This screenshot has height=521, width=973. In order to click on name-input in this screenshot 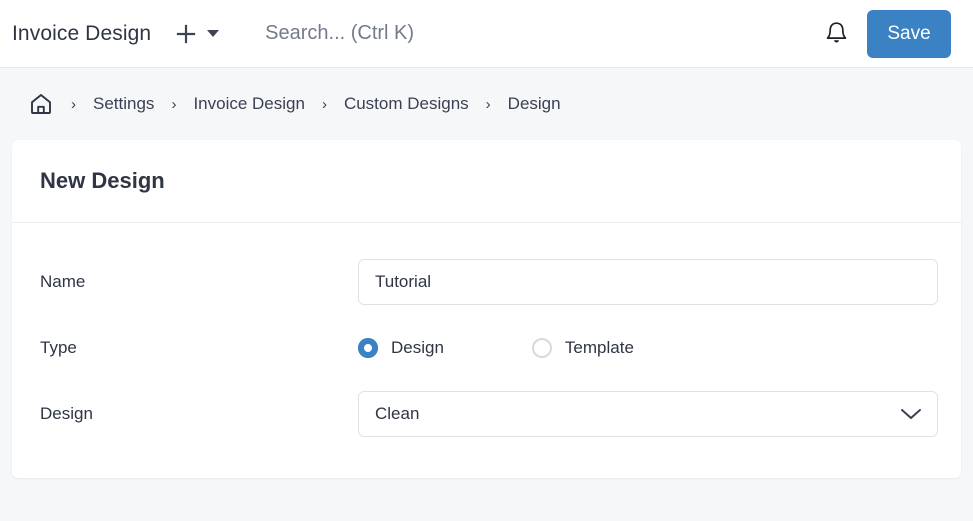, I will do `click(648, 282)`.